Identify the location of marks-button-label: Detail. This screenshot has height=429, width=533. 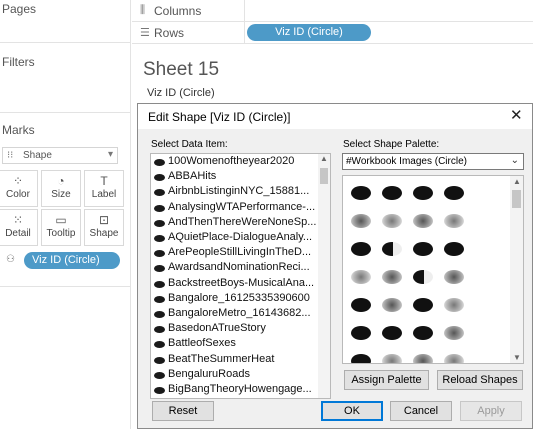
(18, 233).